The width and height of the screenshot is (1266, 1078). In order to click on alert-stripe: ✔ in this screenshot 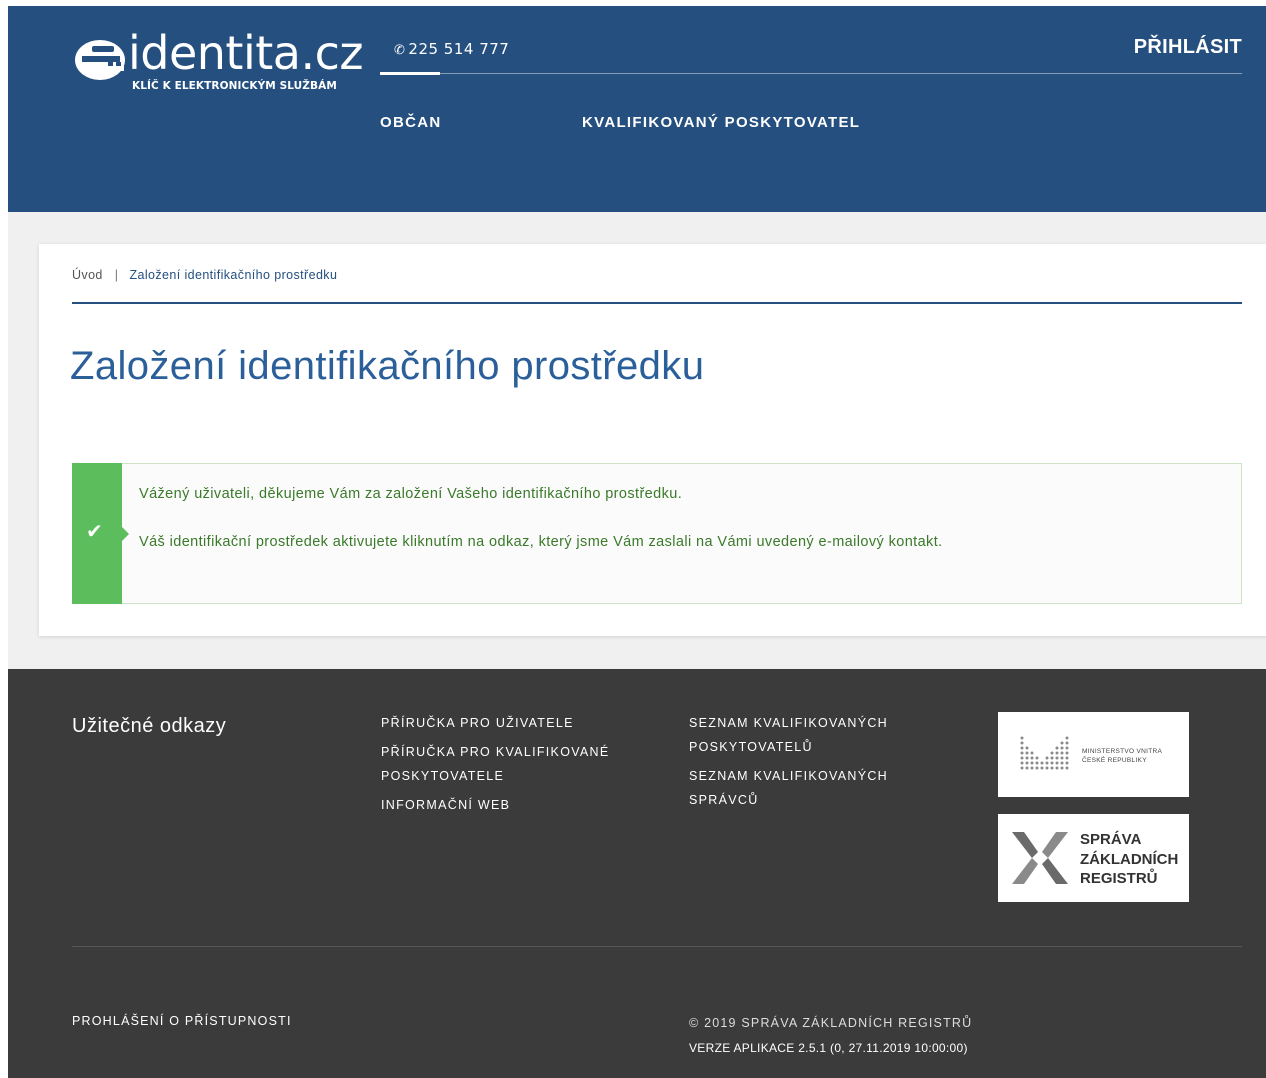, I will do `click(100, 533)`.